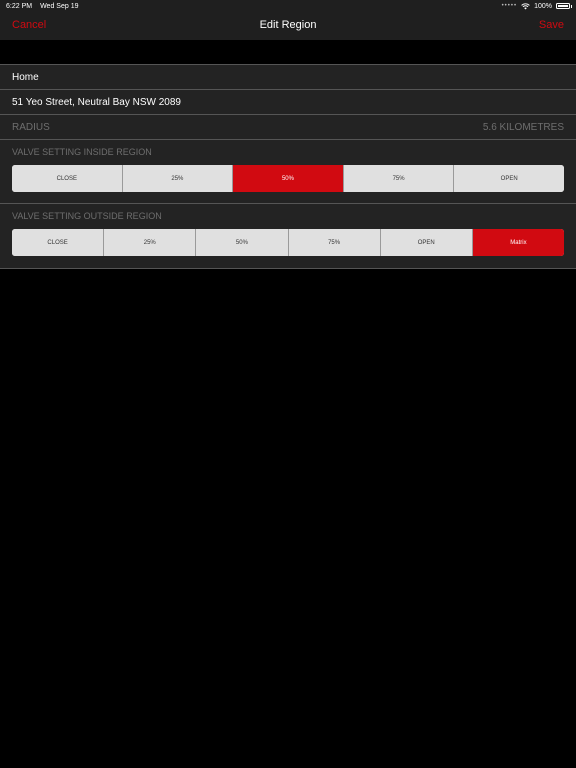 This screenshot has width=576, height=768. Describe the element at coordinates (19, 6) in the screenshot. I see `status-time: 6:22 PM` at that location.